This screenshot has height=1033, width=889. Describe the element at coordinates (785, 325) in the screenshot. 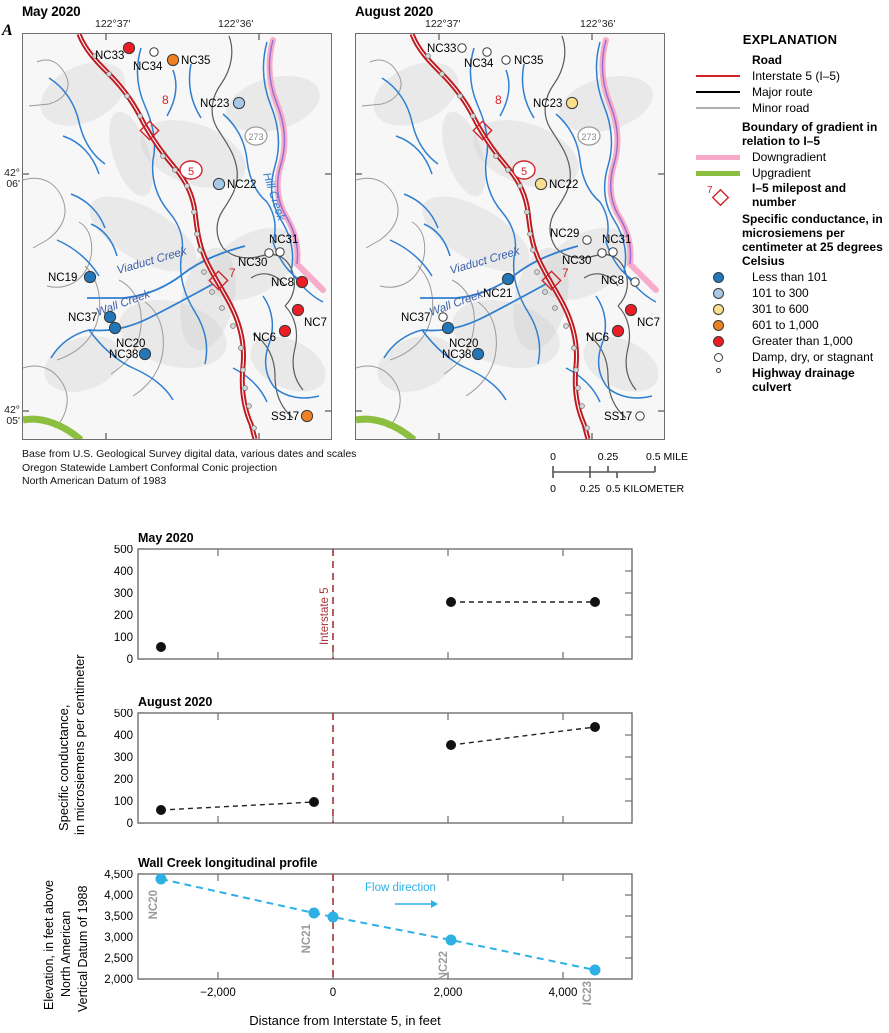

I see `legend-label-sc-601-1000: 601 to 1,000` at that location.